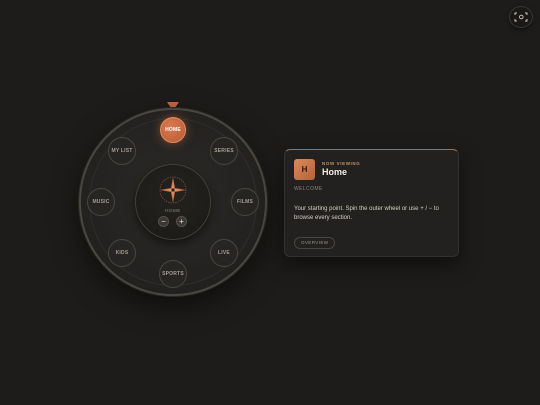 The width and height of the screenshot is (540, 405). I want to click on wheel-item-films: FILMS, so click(245, 202).